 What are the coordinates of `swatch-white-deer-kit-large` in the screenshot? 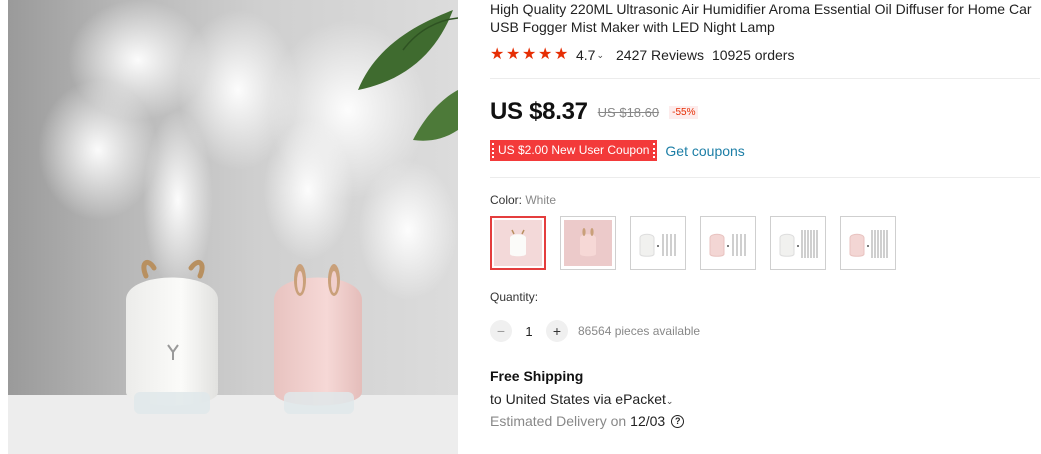 It's located at (798, 243).